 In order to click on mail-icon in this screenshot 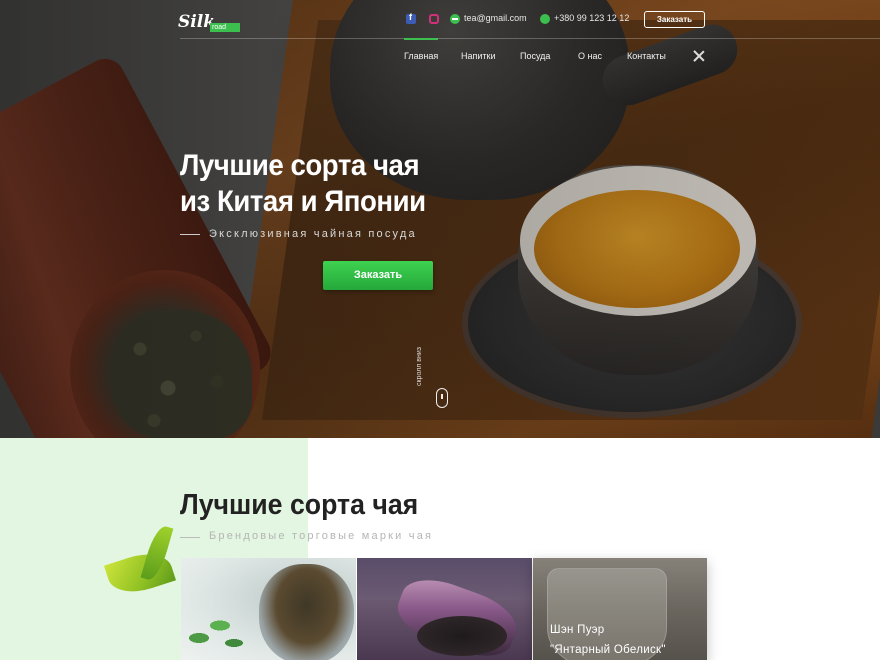, I will do `click(455, 19)`.